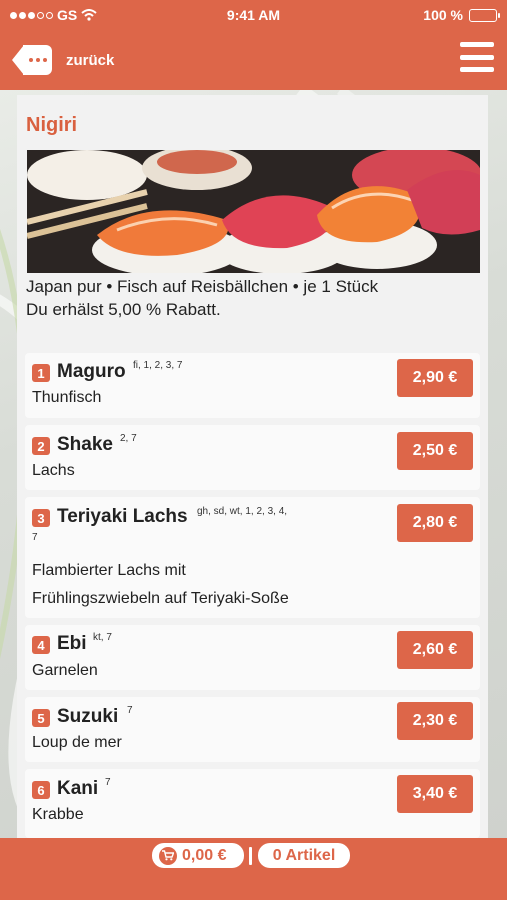 This screenshot has width=507, height=900. I want to click on cart-total-button: 0,00 €, so click(198, 855).